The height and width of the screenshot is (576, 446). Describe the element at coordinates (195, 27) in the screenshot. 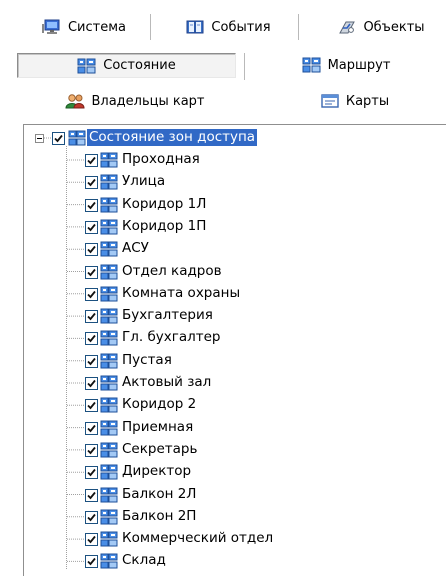

I see `book-icon` at that location.